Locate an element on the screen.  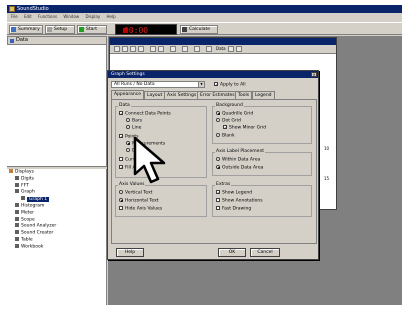
help-button: Help is located at coordinates (130, 252).